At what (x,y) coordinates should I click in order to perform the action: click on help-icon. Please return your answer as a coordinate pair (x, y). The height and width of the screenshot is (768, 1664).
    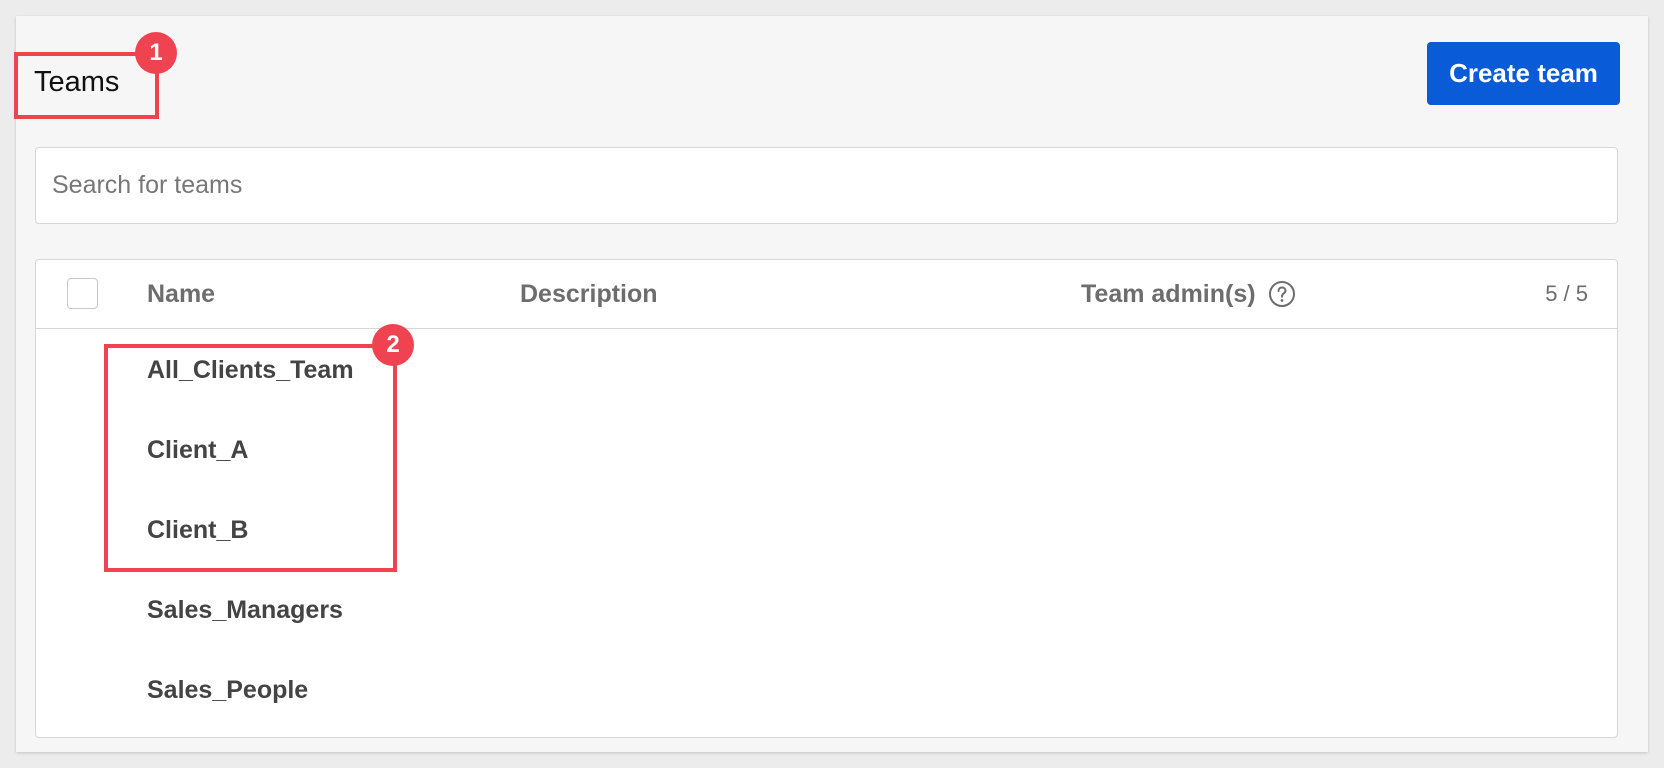
    Looking at the image, I should click on (1282, 294).